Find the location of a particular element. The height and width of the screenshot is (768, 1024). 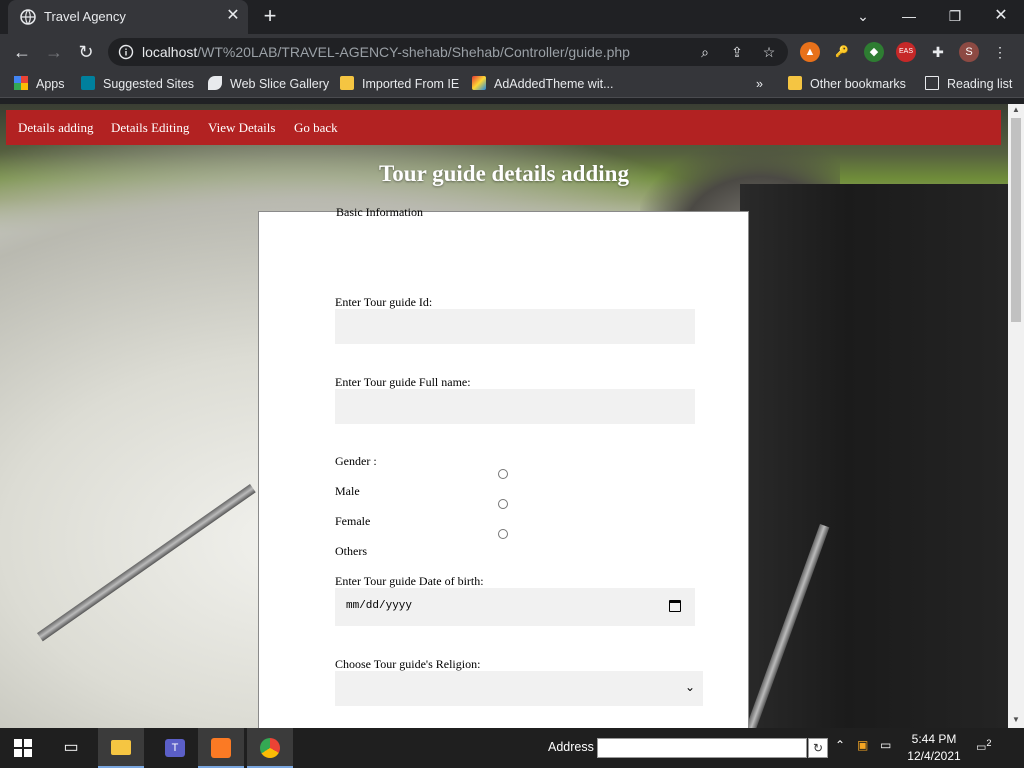

page-scrollbar: ▲ ▼ is located at coordinates (1016, 416).